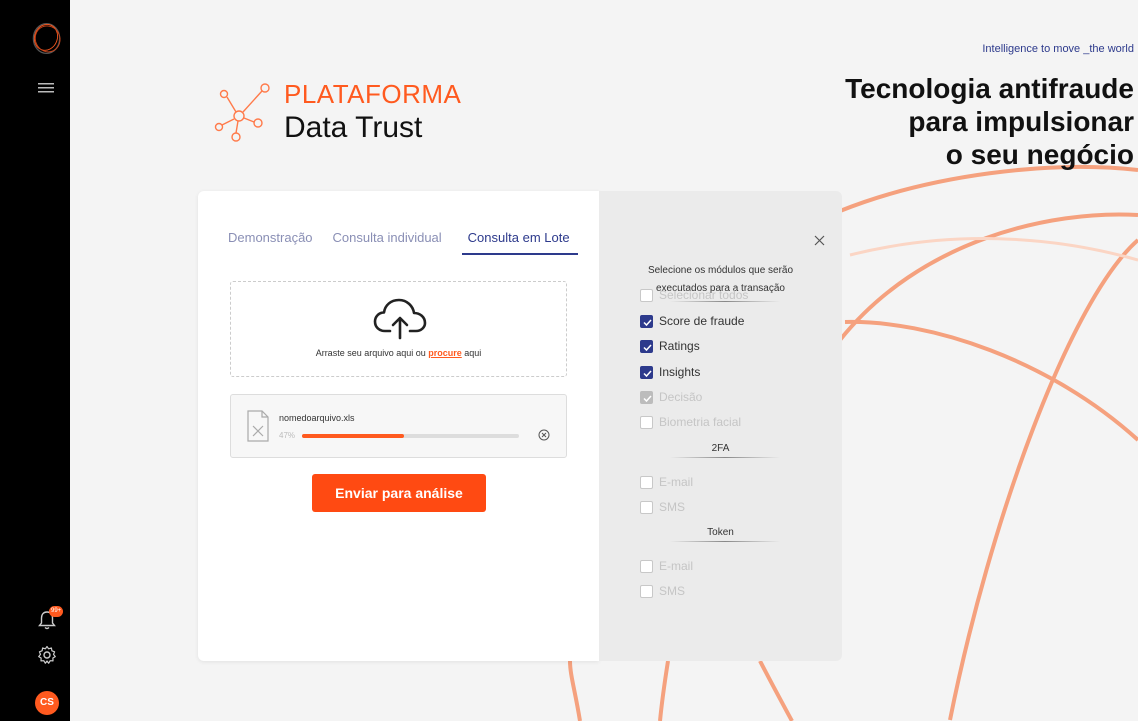 Image resolution: width=1138 pixels, height=721 pixels. What do you see at coordinates (725, 541) in the screenshot?
I see `section-divider-token` at bounding box center [725, 541].